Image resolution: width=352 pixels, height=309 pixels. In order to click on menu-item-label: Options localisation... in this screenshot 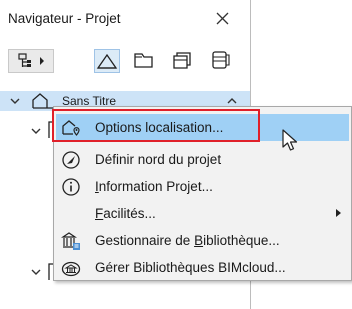, I will do `click(159, 127)`.